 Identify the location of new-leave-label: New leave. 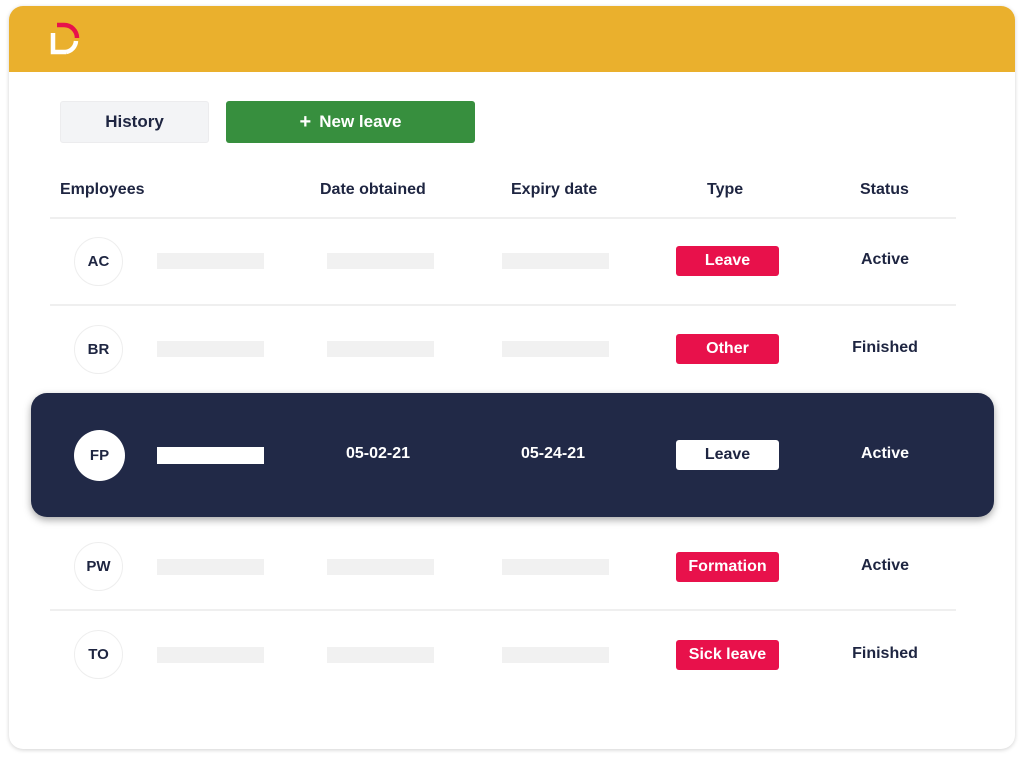
(360, 121).